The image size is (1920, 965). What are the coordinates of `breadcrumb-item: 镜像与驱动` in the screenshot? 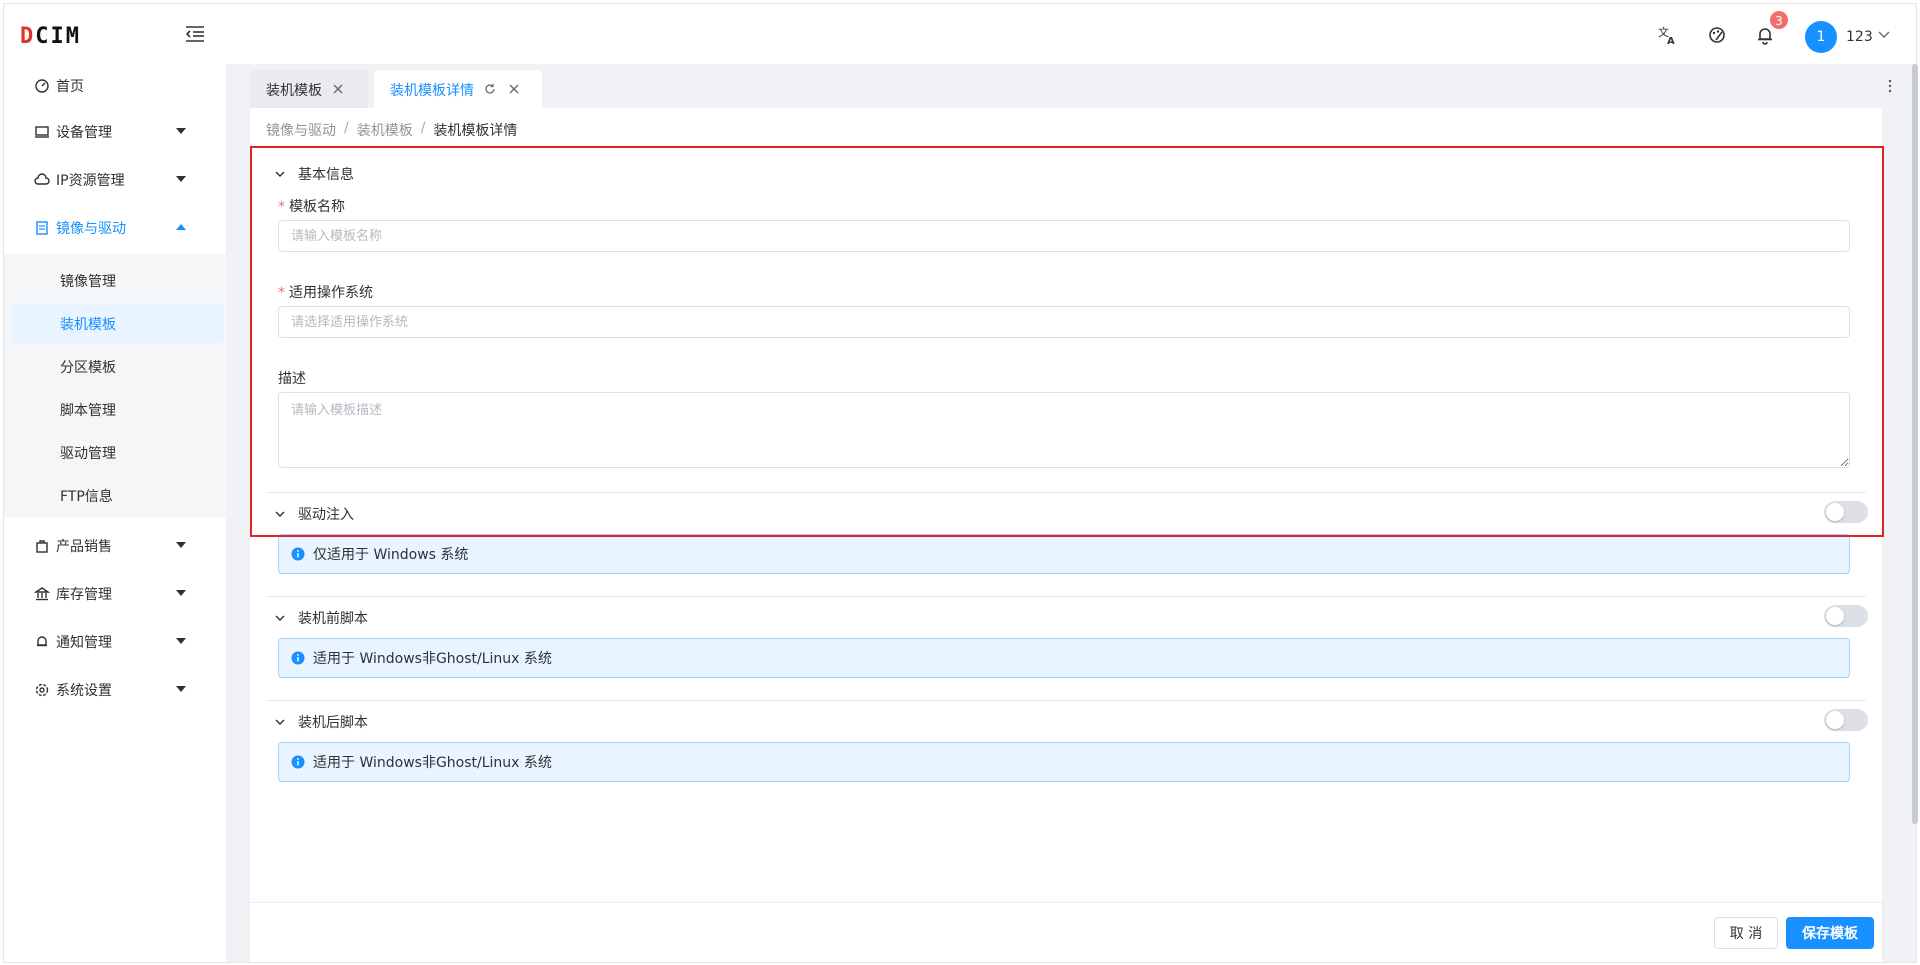 It's located at (301, 130).